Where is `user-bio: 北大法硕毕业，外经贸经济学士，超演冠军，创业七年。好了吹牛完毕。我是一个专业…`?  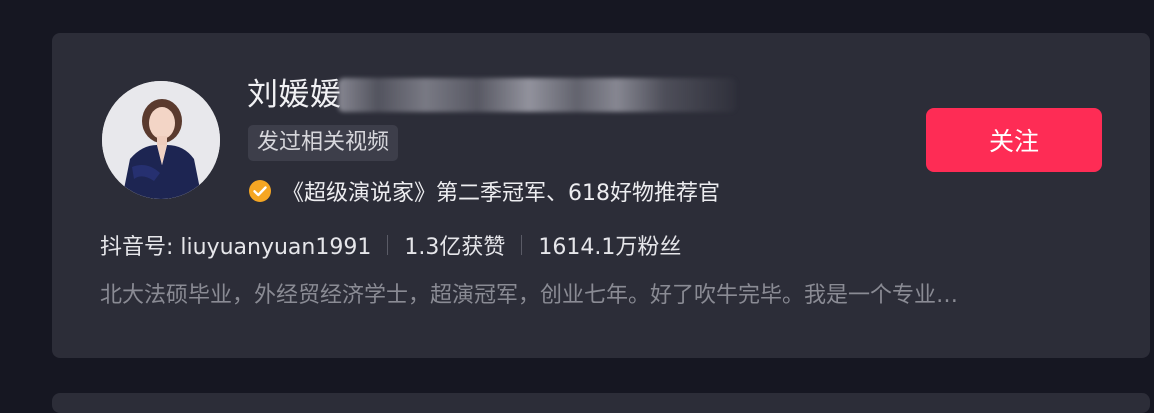
user-bio: 北大法硕毕业，外经贸经济学士，超演冠军，创业七年。好了吹牛完毕。我是一个专业… is located at coordinates (529, 295).